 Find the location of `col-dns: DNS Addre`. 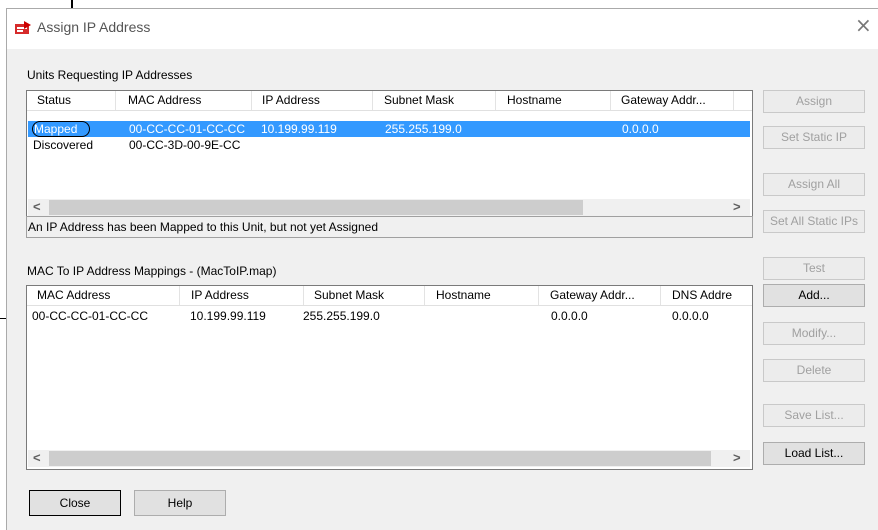

col-dns: DNS Addre is located at coordinates (702, 295).